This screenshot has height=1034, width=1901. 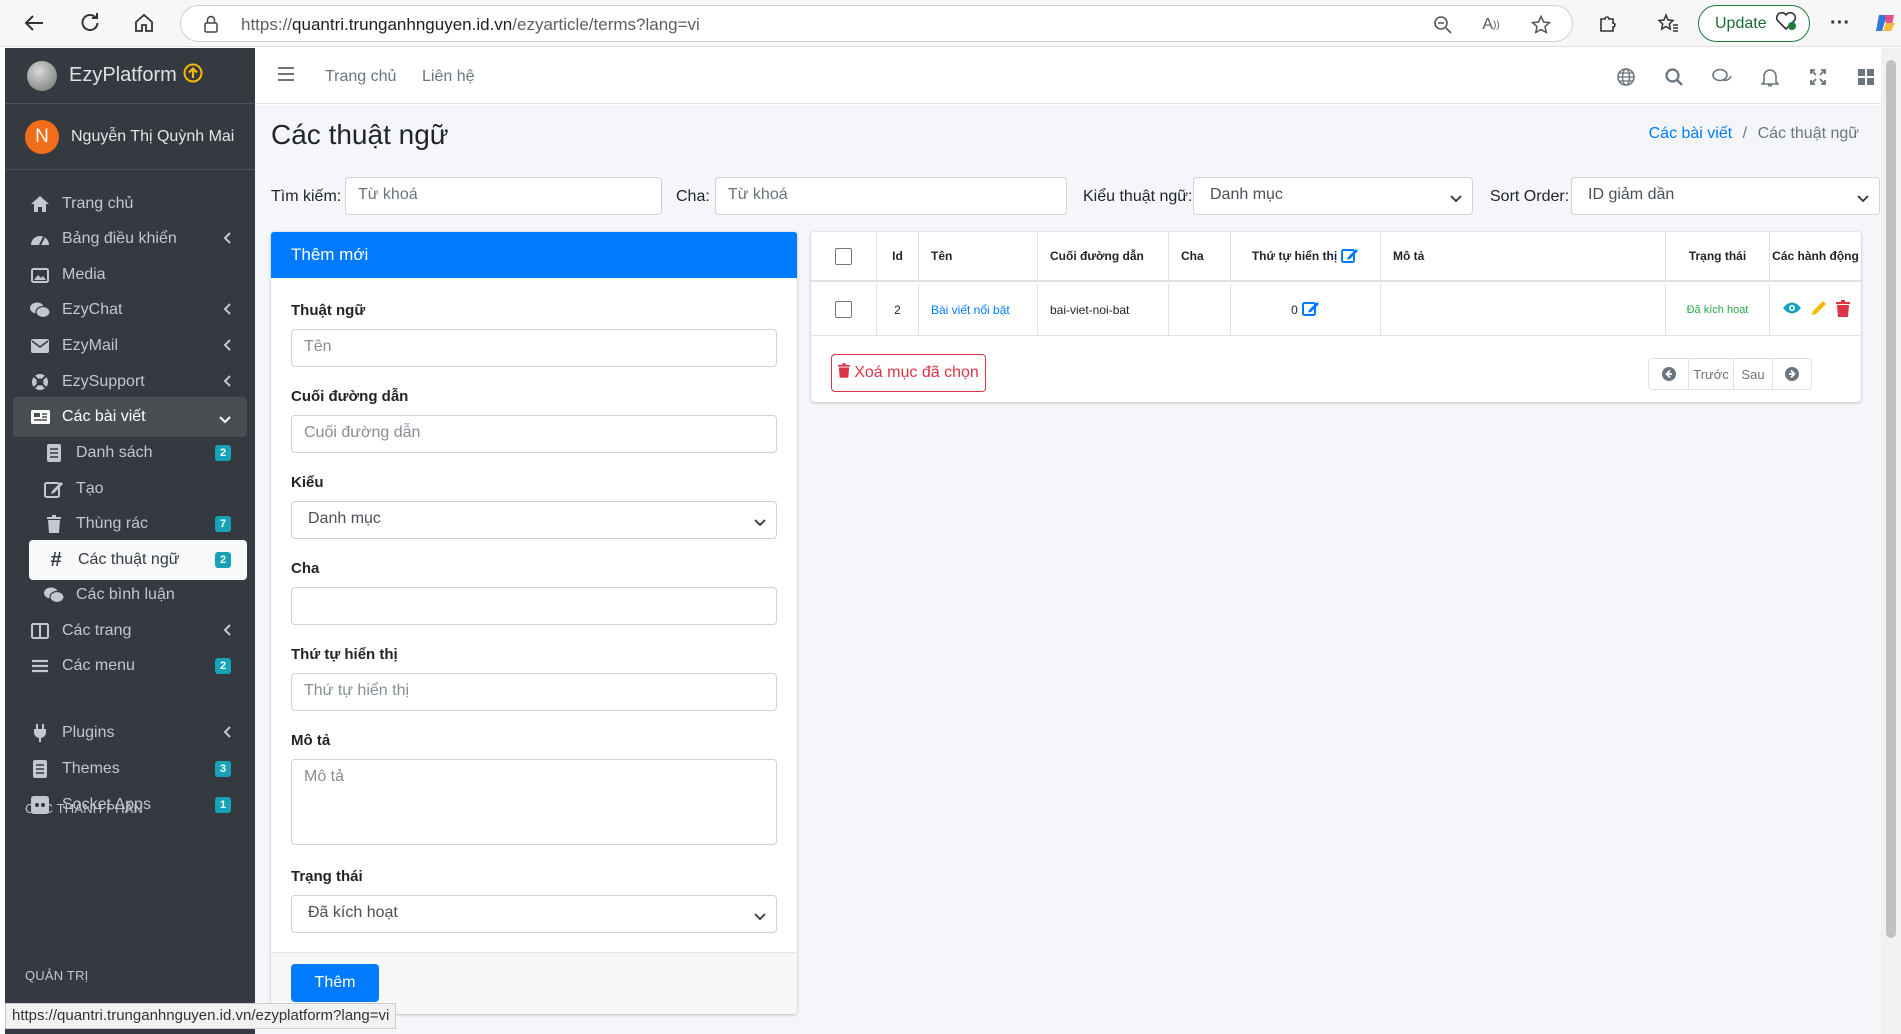 What do you see at coordinates (130, 417) in the screenshot?
I see `sidebar-item-articles: Các bài viết` at bounding box center [130, 417].